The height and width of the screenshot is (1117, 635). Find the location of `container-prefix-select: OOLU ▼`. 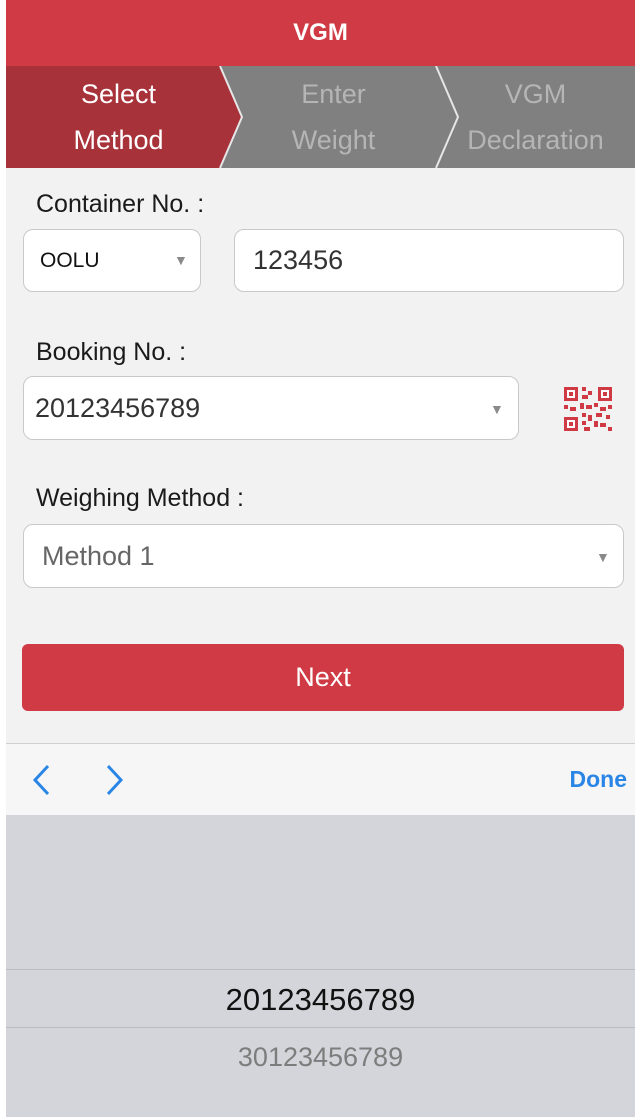

container-prefix-select: OOLU ▼ is located at coordinates (112, 260).